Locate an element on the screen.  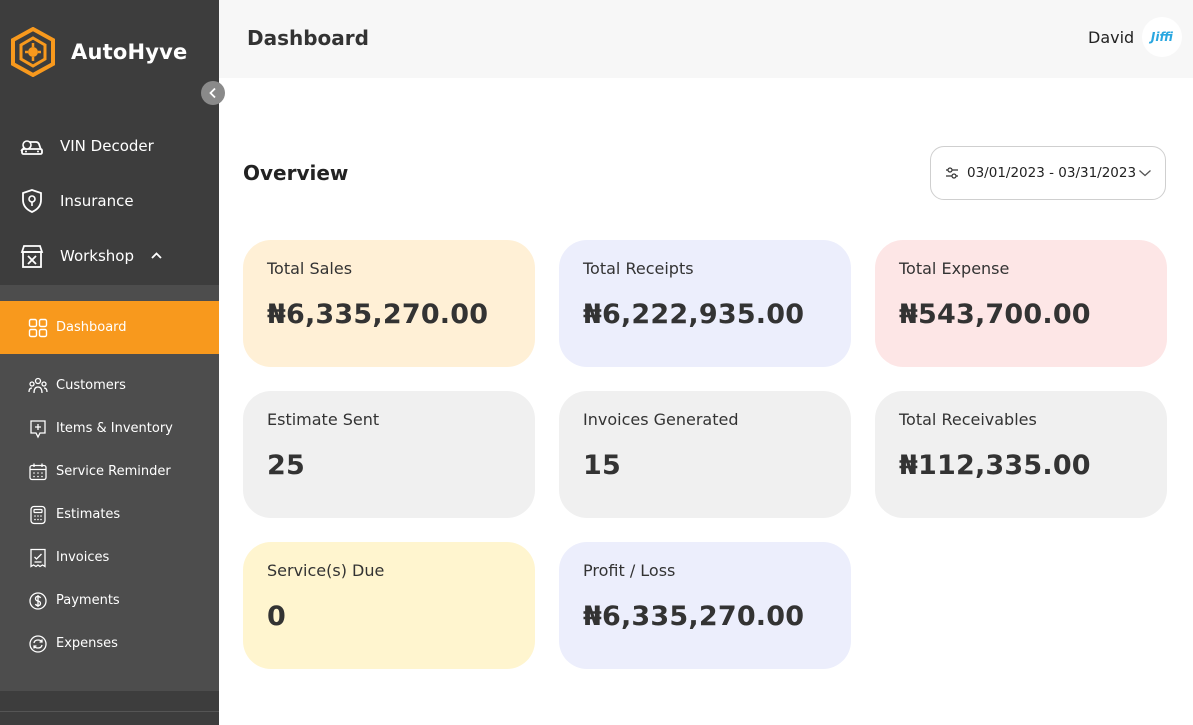
stat-card-total-expense: Total Expense ₦543,700.00 is located at coordinates (1021, 303).